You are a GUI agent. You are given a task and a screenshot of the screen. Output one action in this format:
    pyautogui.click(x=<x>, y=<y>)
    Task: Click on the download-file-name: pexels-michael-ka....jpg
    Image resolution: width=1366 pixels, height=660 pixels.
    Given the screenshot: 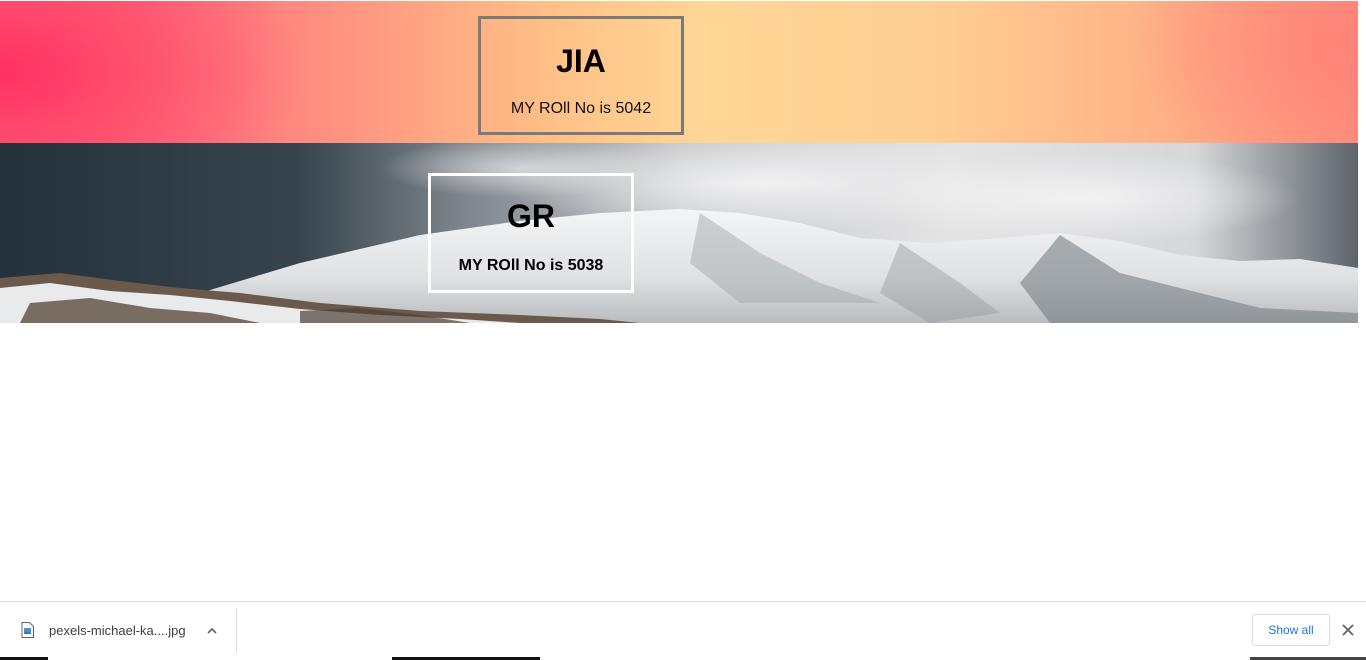 What is the action you would take?
    pyautogui.click(x=117, y=630)
    